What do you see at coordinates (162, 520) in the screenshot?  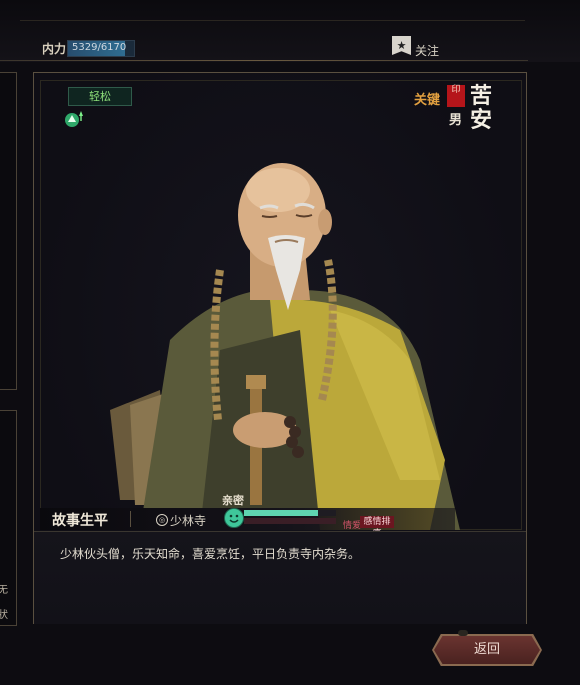 I see `sect-circle-icon: ◎` at bounding box center [162, 520].